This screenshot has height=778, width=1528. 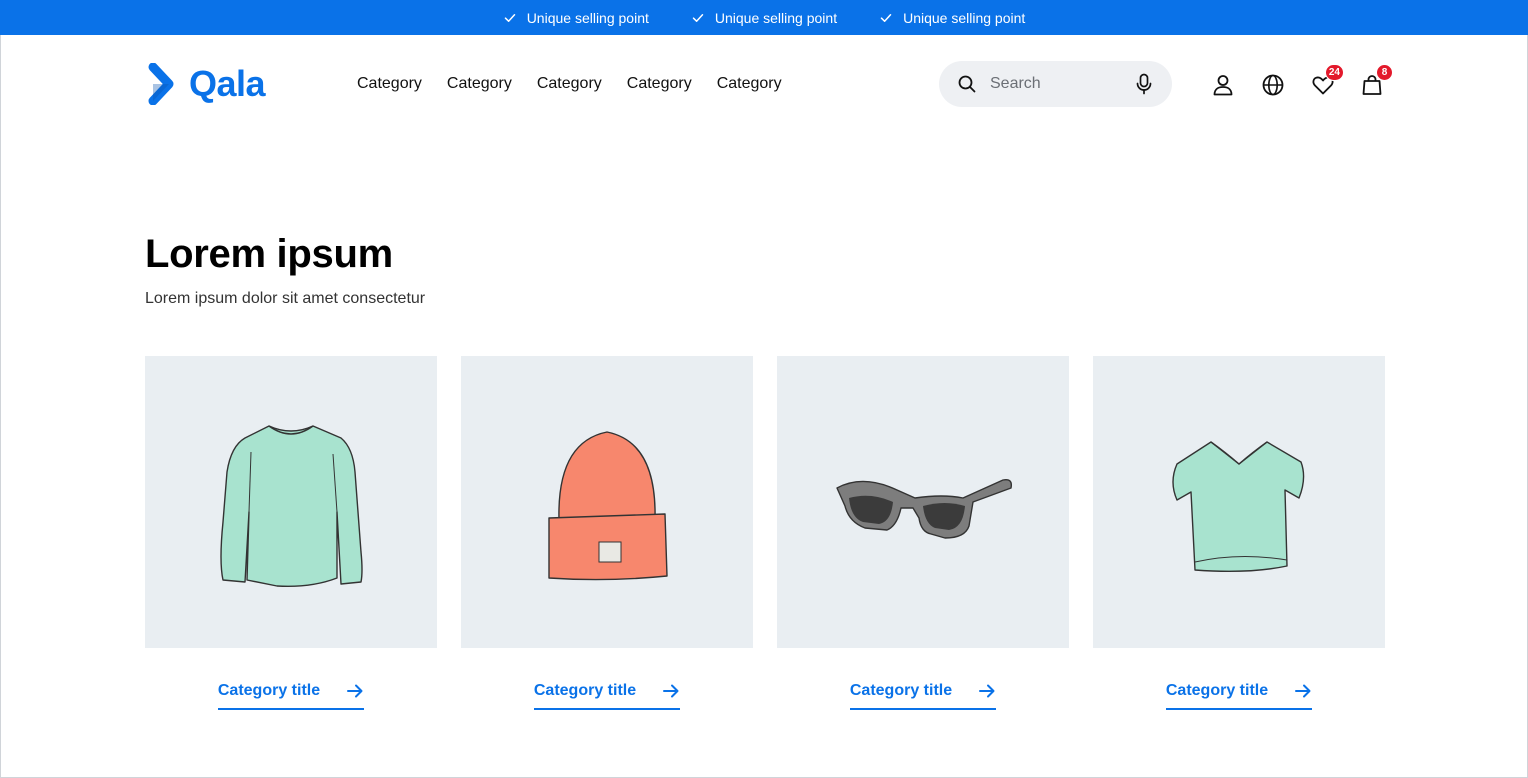 I want to click on page-title: Lorem ipsum, so click(x=269, y=254).